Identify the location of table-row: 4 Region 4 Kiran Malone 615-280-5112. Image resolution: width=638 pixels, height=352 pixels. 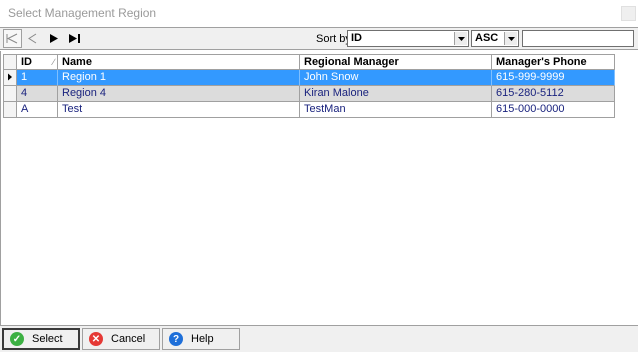
(308, 94).